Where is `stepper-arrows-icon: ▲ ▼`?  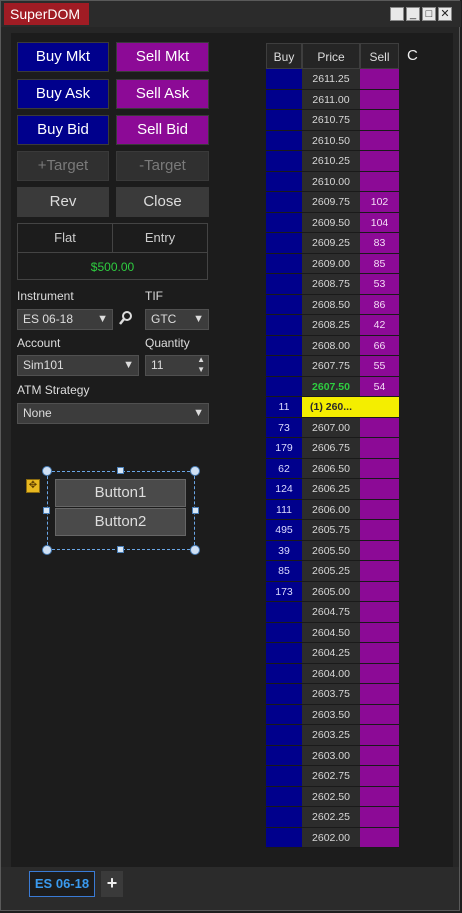 stepper-arrows-icon: ▲ ▼ is located at coordinates (201, 365).